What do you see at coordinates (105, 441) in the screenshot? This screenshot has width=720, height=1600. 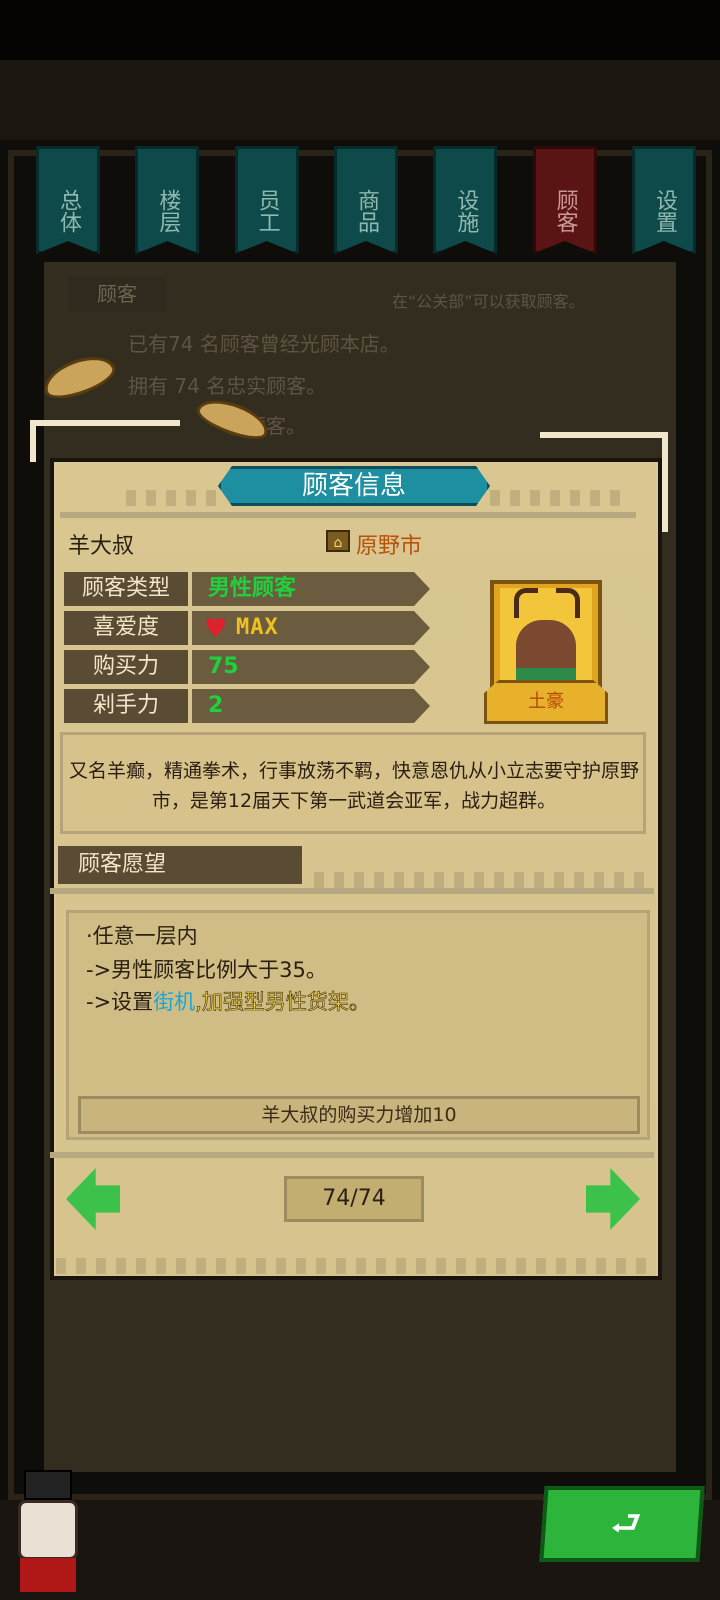 I see `frame-decoration` at bounding box center [105, 441].